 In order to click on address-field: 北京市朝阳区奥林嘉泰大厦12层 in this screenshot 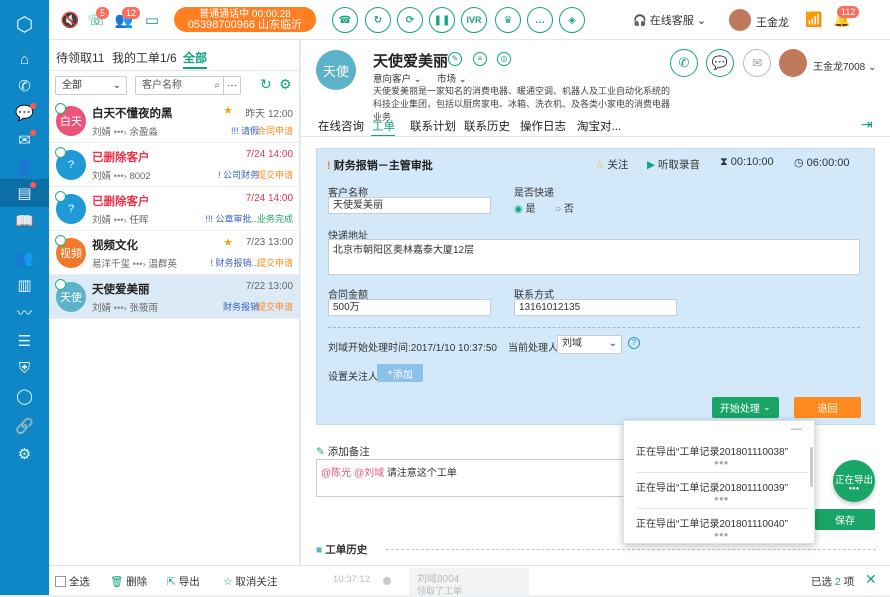, I will do `click(594, 257)`.